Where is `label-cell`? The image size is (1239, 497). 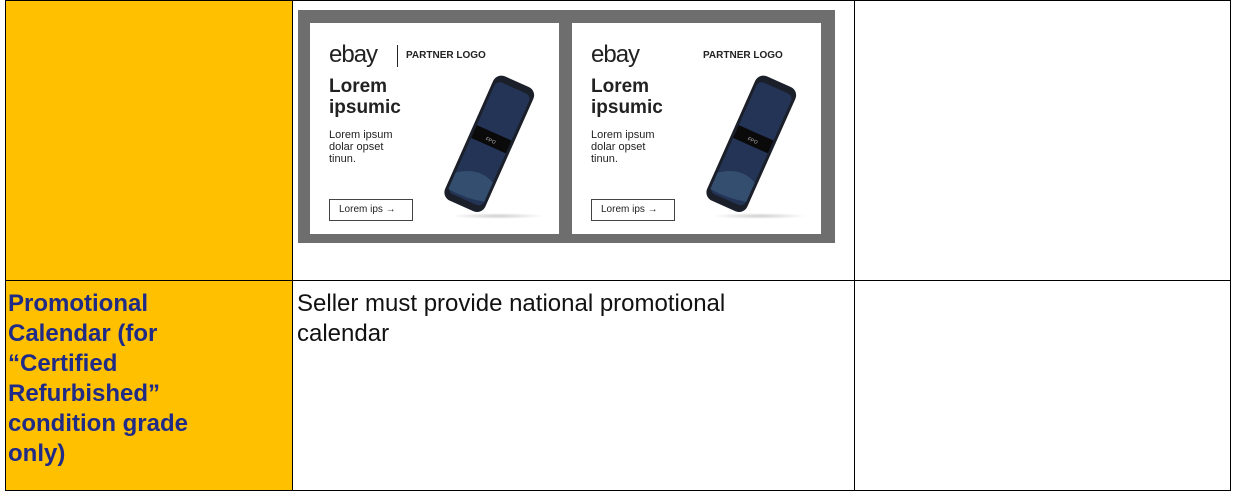 label-cell is located at coordinates (149, 140).